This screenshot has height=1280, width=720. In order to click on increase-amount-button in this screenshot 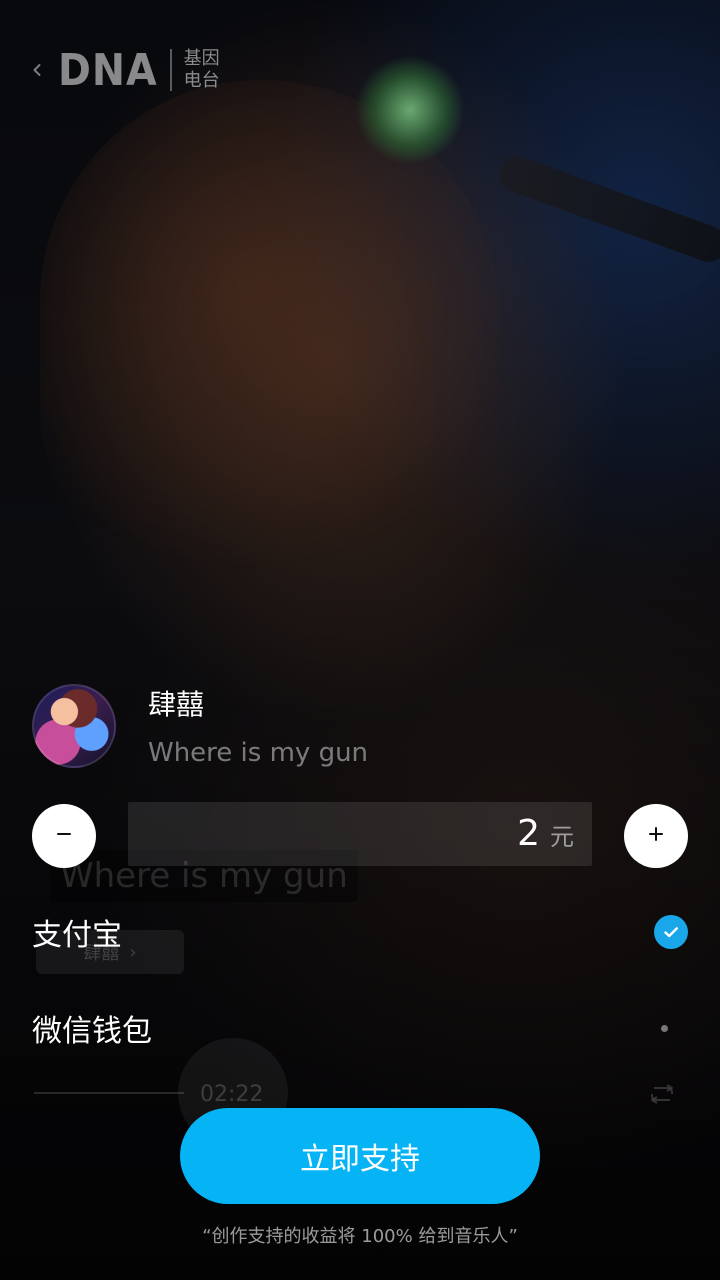, I will do `click(656, 836)`.